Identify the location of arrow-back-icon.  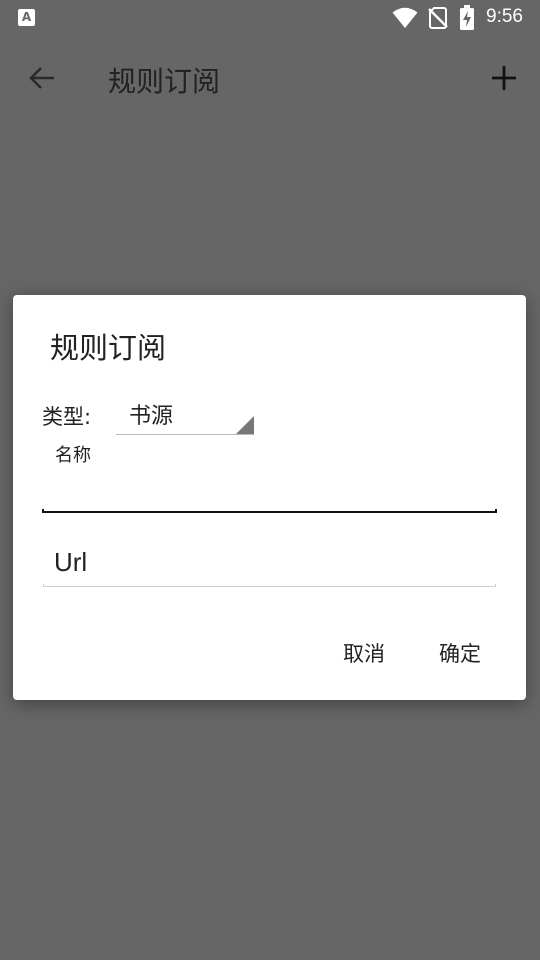
(41, 78).